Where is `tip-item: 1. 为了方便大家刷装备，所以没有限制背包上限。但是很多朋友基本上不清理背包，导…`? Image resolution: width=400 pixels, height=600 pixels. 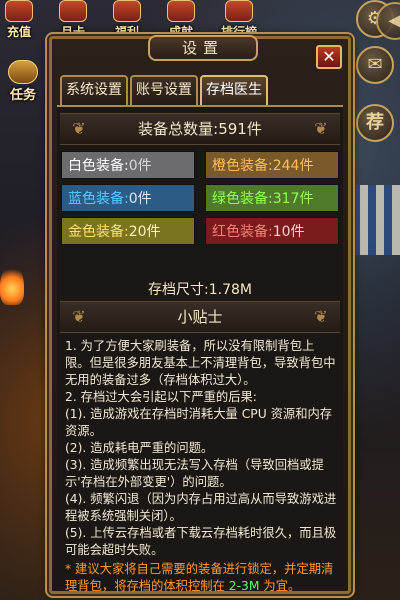 tip-item: 1. 为了方便大家刷装备，所以没有限制背包上限。但是很多朋友基本上不清理背包，导… is located at coordinates (200, 363).